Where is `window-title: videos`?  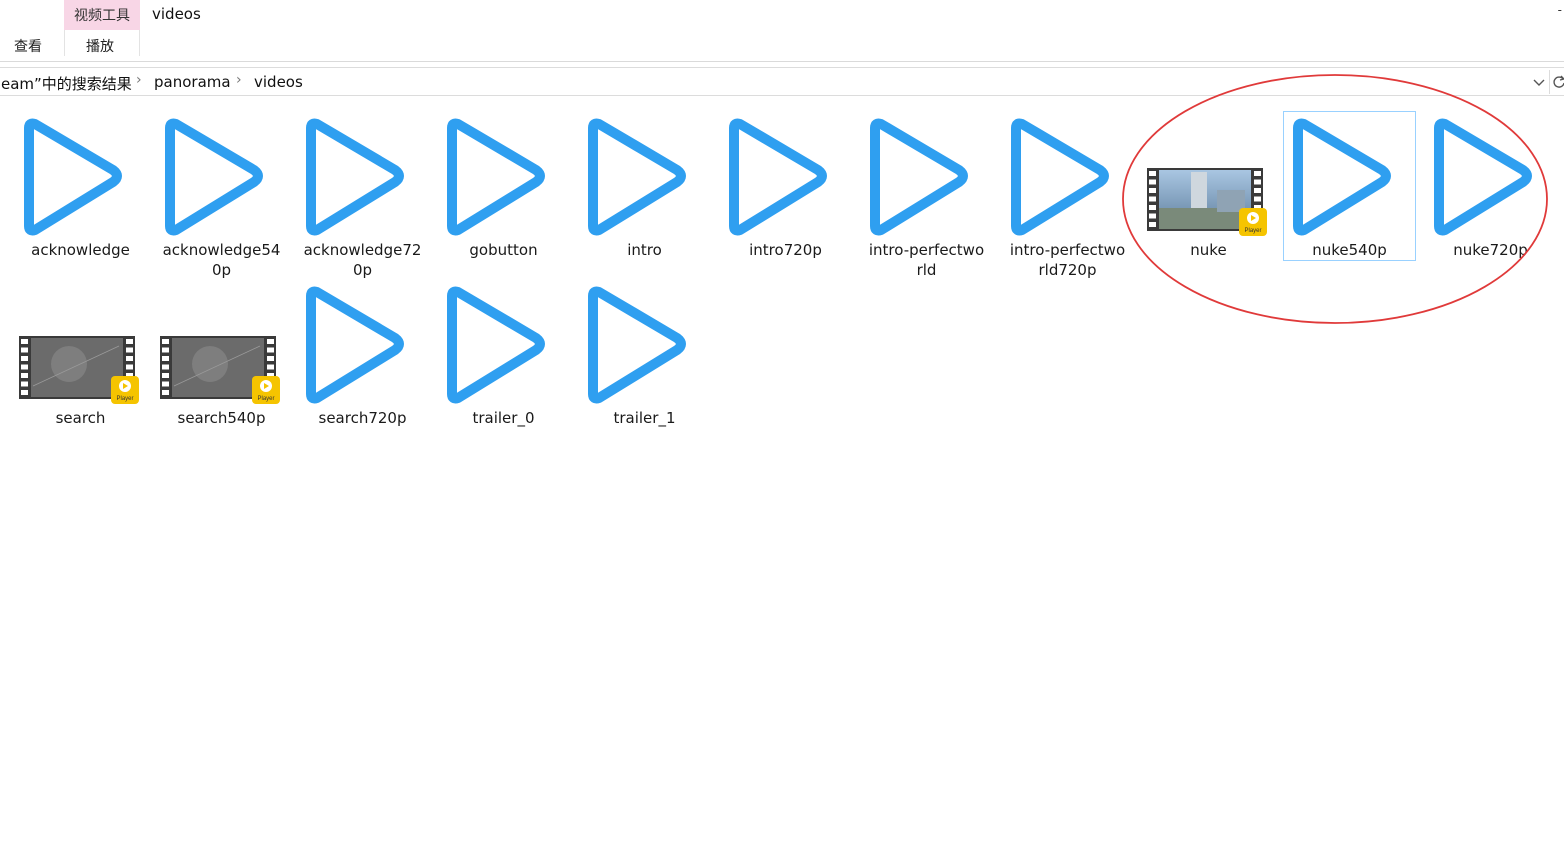 window-title: videos is located at coordinates (176, 14).